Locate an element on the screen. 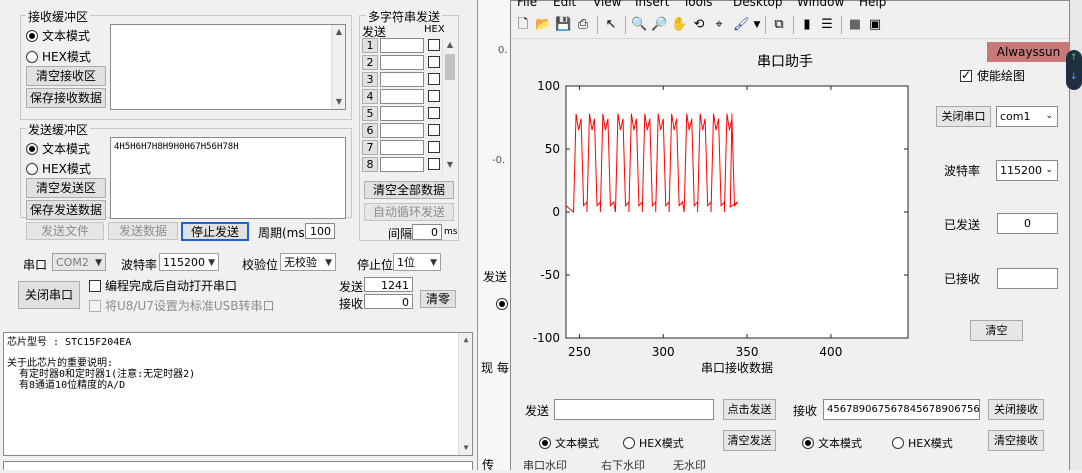  multi-string-send-index-button: 5 is located at coordinates (370, 113).